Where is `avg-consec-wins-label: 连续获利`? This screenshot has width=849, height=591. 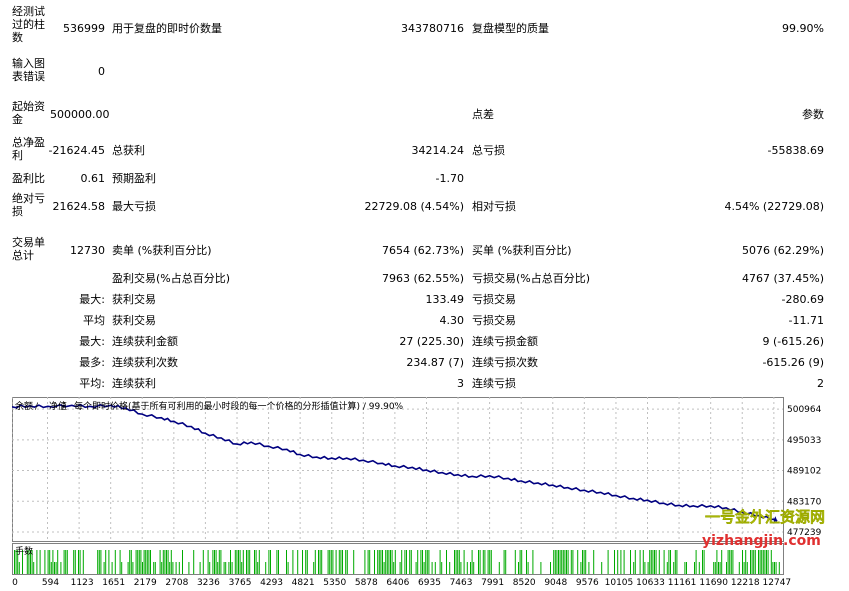 avg-consec-wins-label: 连续获利 is located at coordinates (134, 383).